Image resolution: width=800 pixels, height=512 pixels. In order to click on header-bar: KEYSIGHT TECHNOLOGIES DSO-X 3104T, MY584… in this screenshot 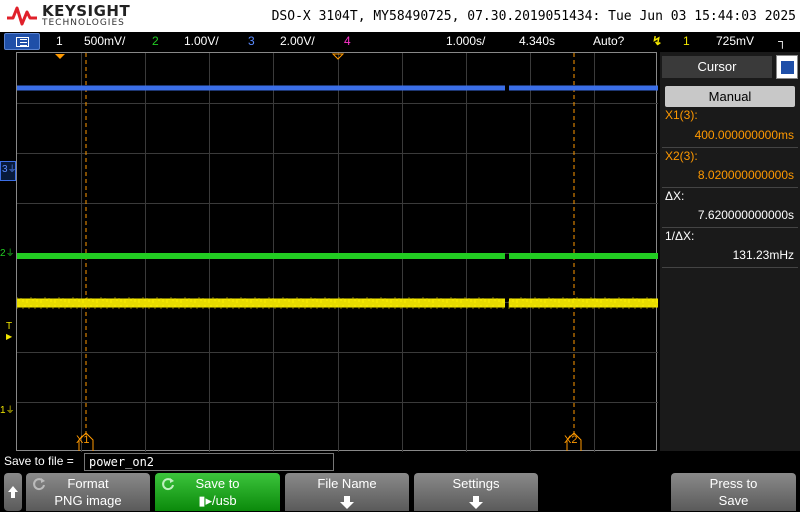, I will do `click(400, 16)`.